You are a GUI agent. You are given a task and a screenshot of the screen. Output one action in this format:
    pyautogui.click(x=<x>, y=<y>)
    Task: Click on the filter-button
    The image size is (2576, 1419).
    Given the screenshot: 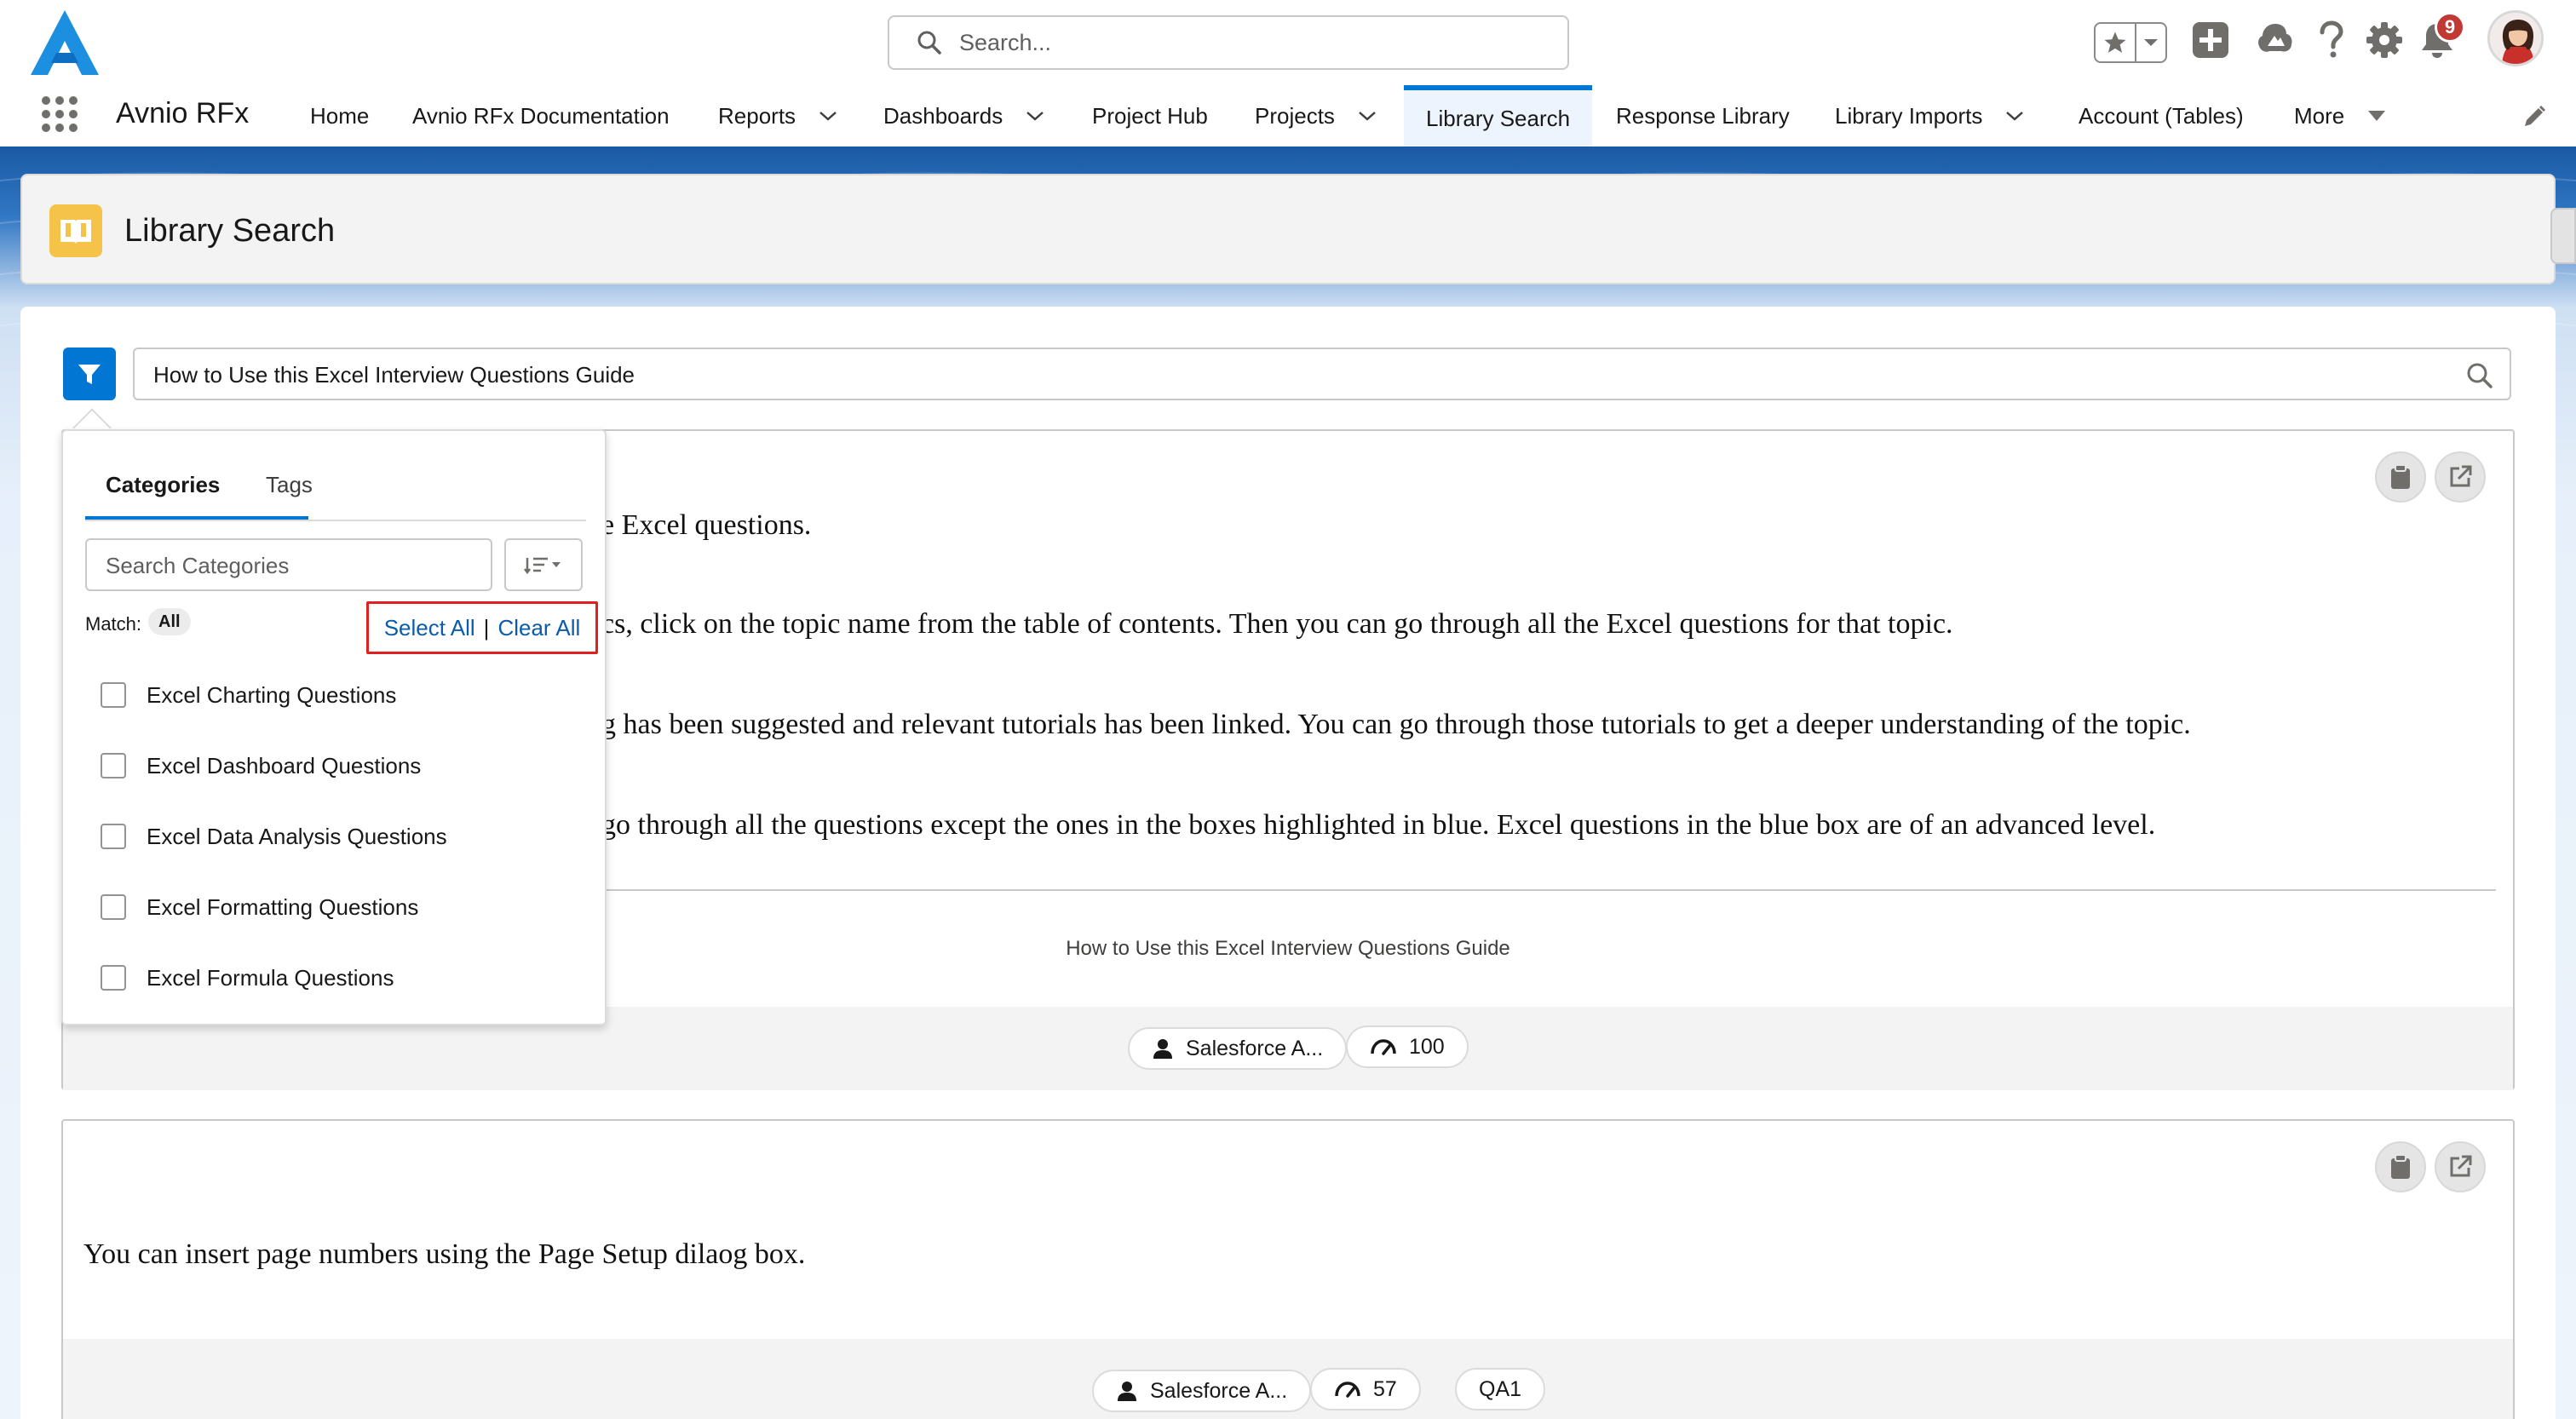 What is the action you would take?
    pyautogui.click(x=90, y=374)
    